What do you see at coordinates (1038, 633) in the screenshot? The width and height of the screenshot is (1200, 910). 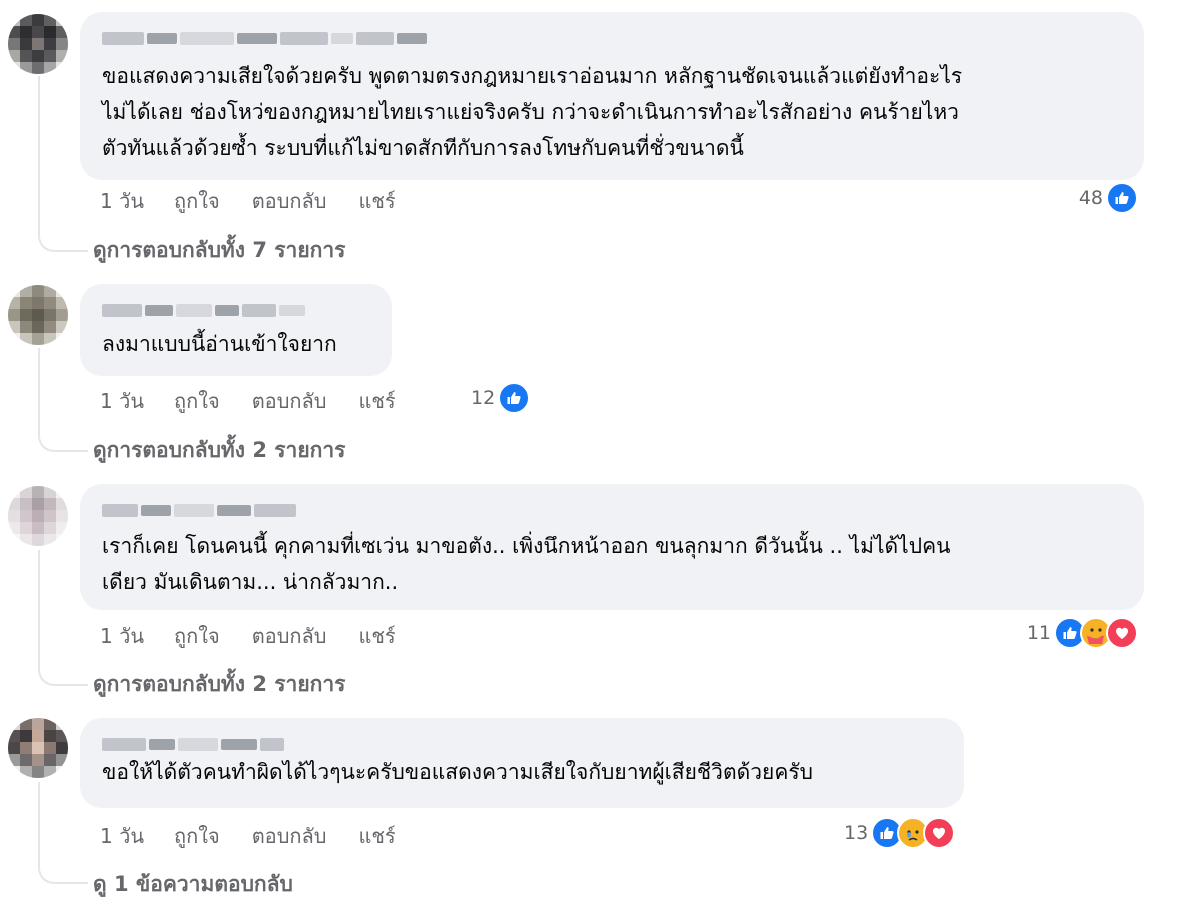 I see `reaction-count: 11` at bounding box center [1038, 633].